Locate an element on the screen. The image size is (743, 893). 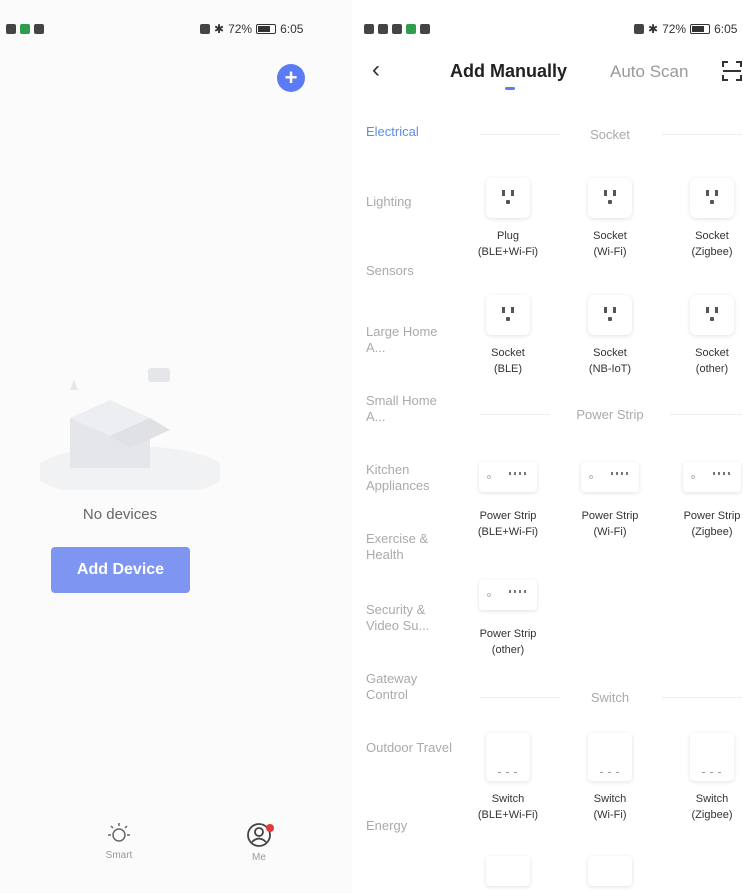
device-sub: (NB-IoT) is located at coordinates (610, 369).